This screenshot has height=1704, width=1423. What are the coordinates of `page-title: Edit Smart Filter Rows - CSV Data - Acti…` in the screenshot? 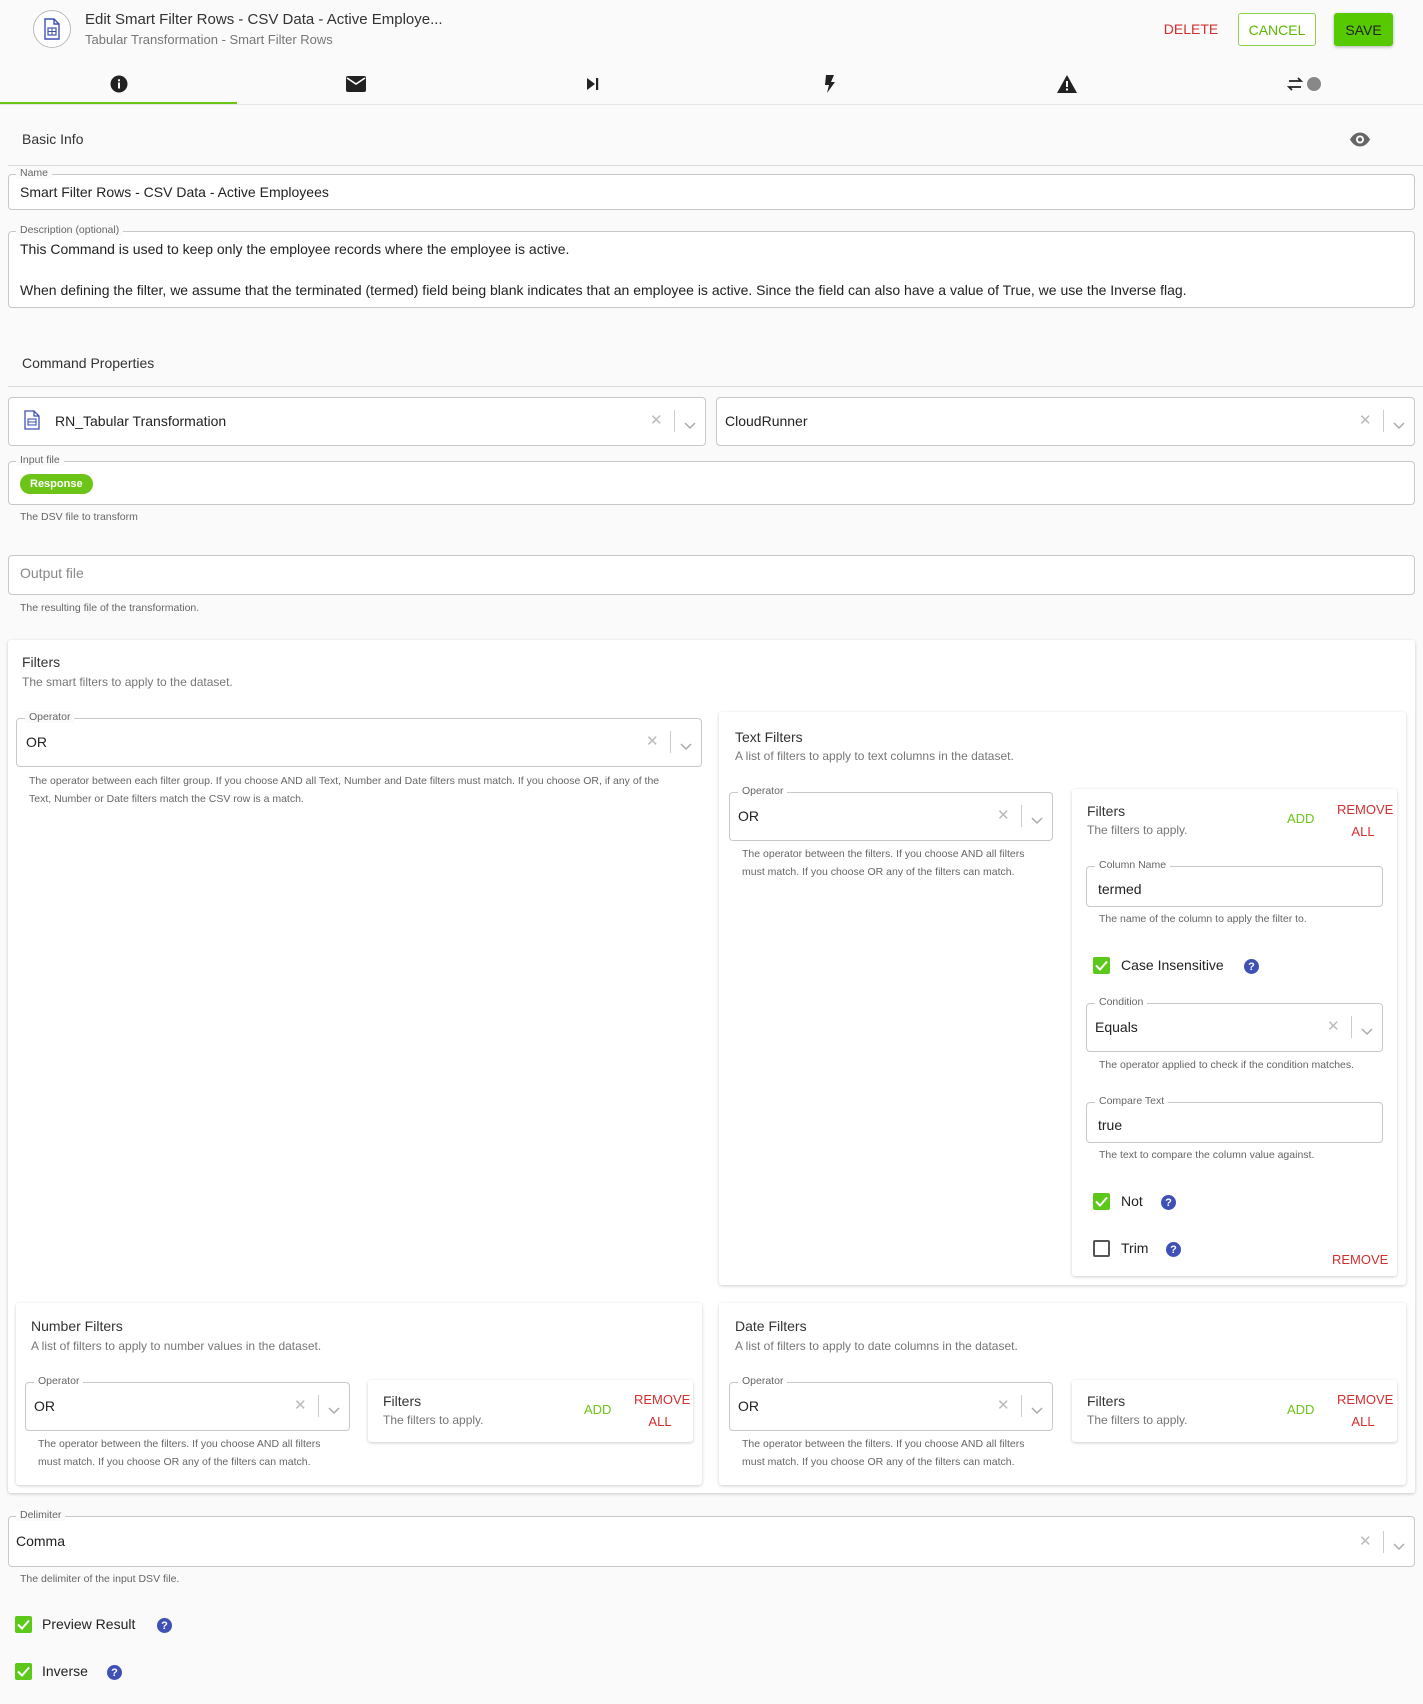 It's located at (264, 19).